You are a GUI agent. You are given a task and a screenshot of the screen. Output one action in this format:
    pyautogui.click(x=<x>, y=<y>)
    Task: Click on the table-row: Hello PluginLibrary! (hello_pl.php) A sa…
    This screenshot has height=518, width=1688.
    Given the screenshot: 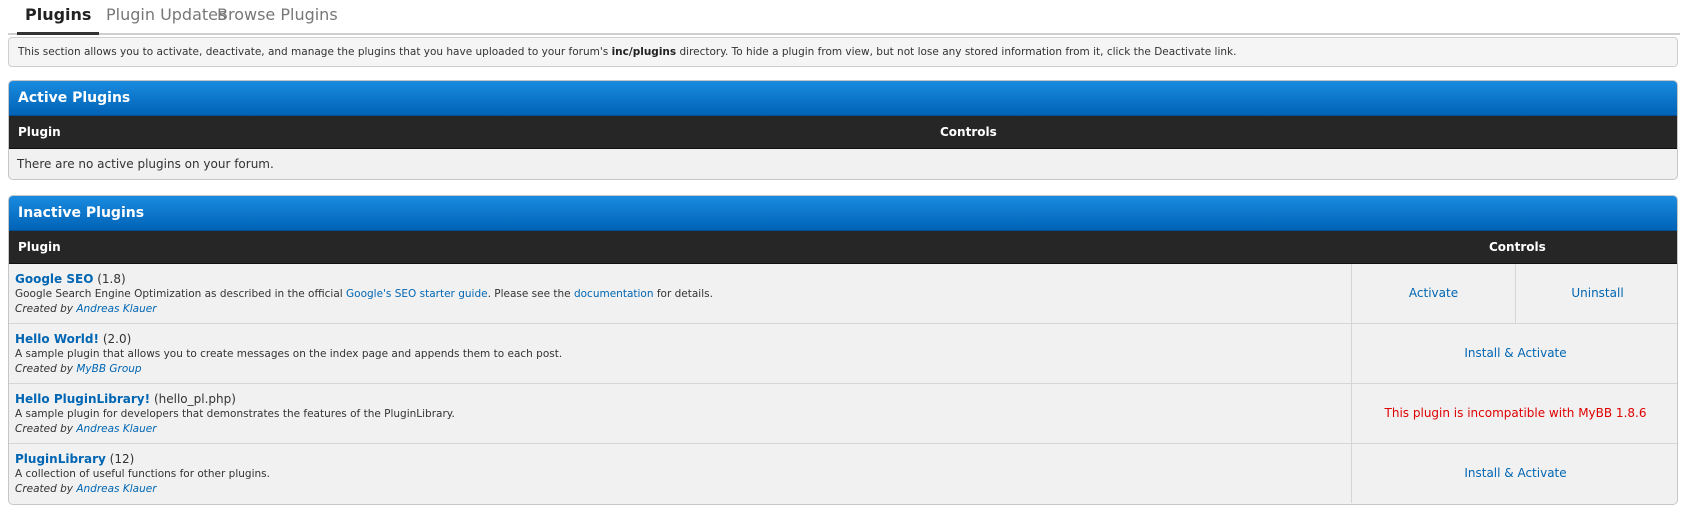 What is the action you would take?
    pyautogui.click(x=843, y=413)
    